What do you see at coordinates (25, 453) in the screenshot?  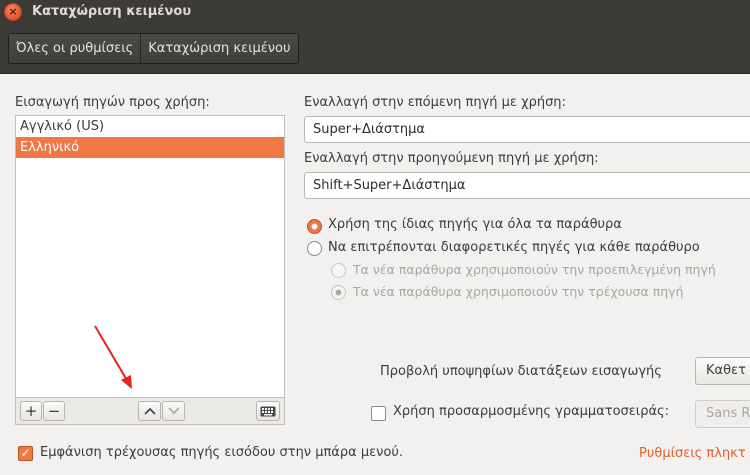 I see `show-in-menubar-checkbox: ✓` at bounding box center [25, 453].